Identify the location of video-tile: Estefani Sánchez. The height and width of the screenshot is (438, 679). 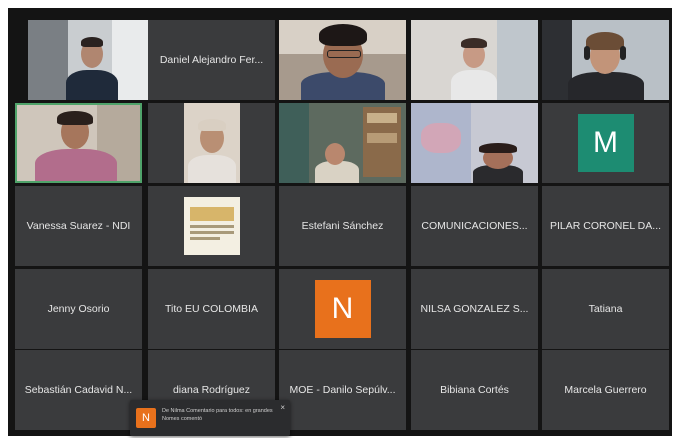
(342, 226).